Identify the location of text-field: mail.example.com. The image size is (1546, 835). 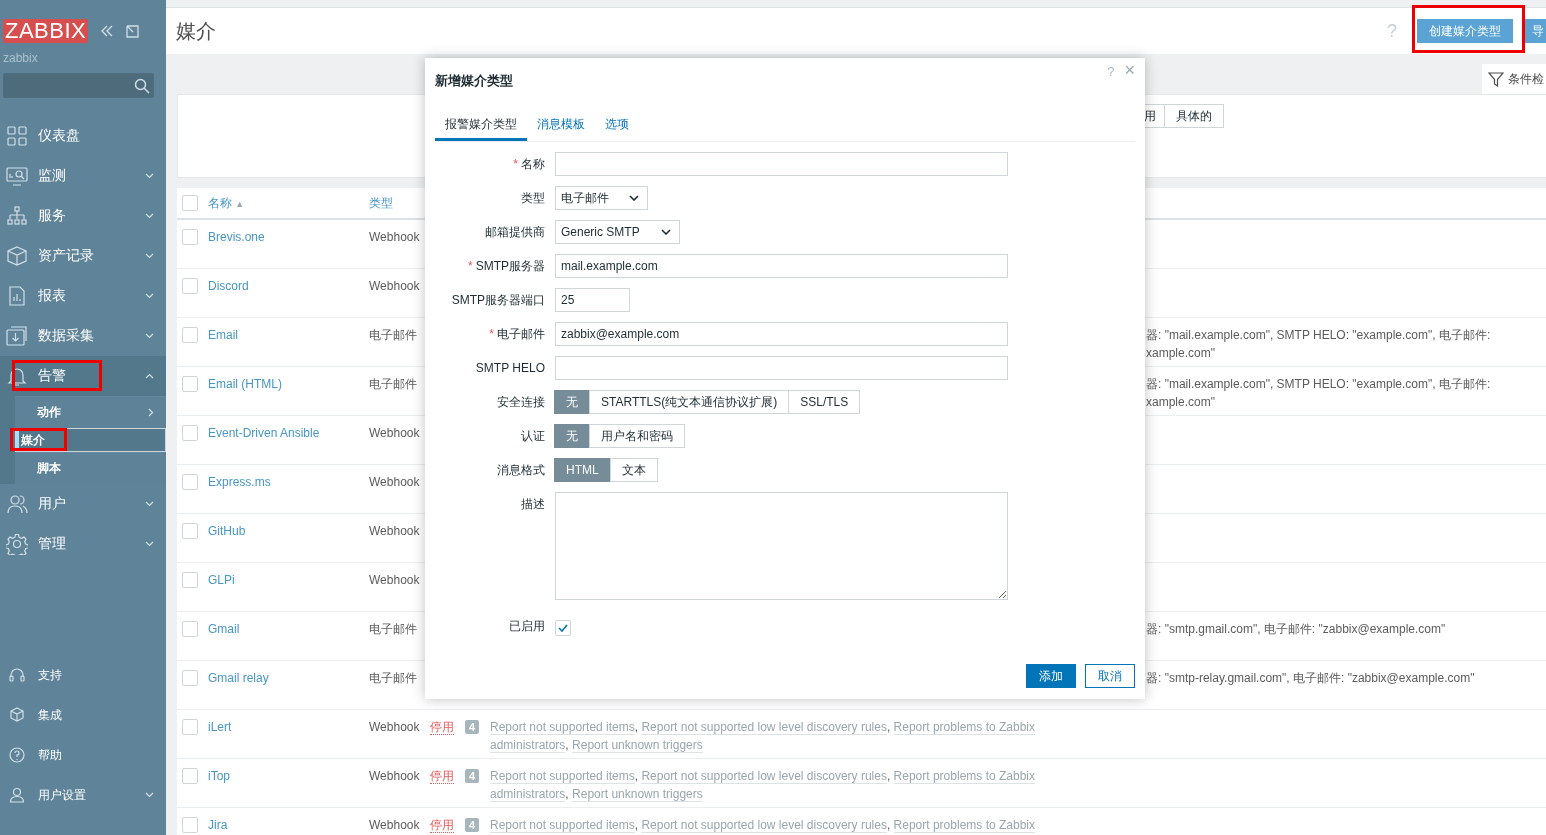
(781, 266).